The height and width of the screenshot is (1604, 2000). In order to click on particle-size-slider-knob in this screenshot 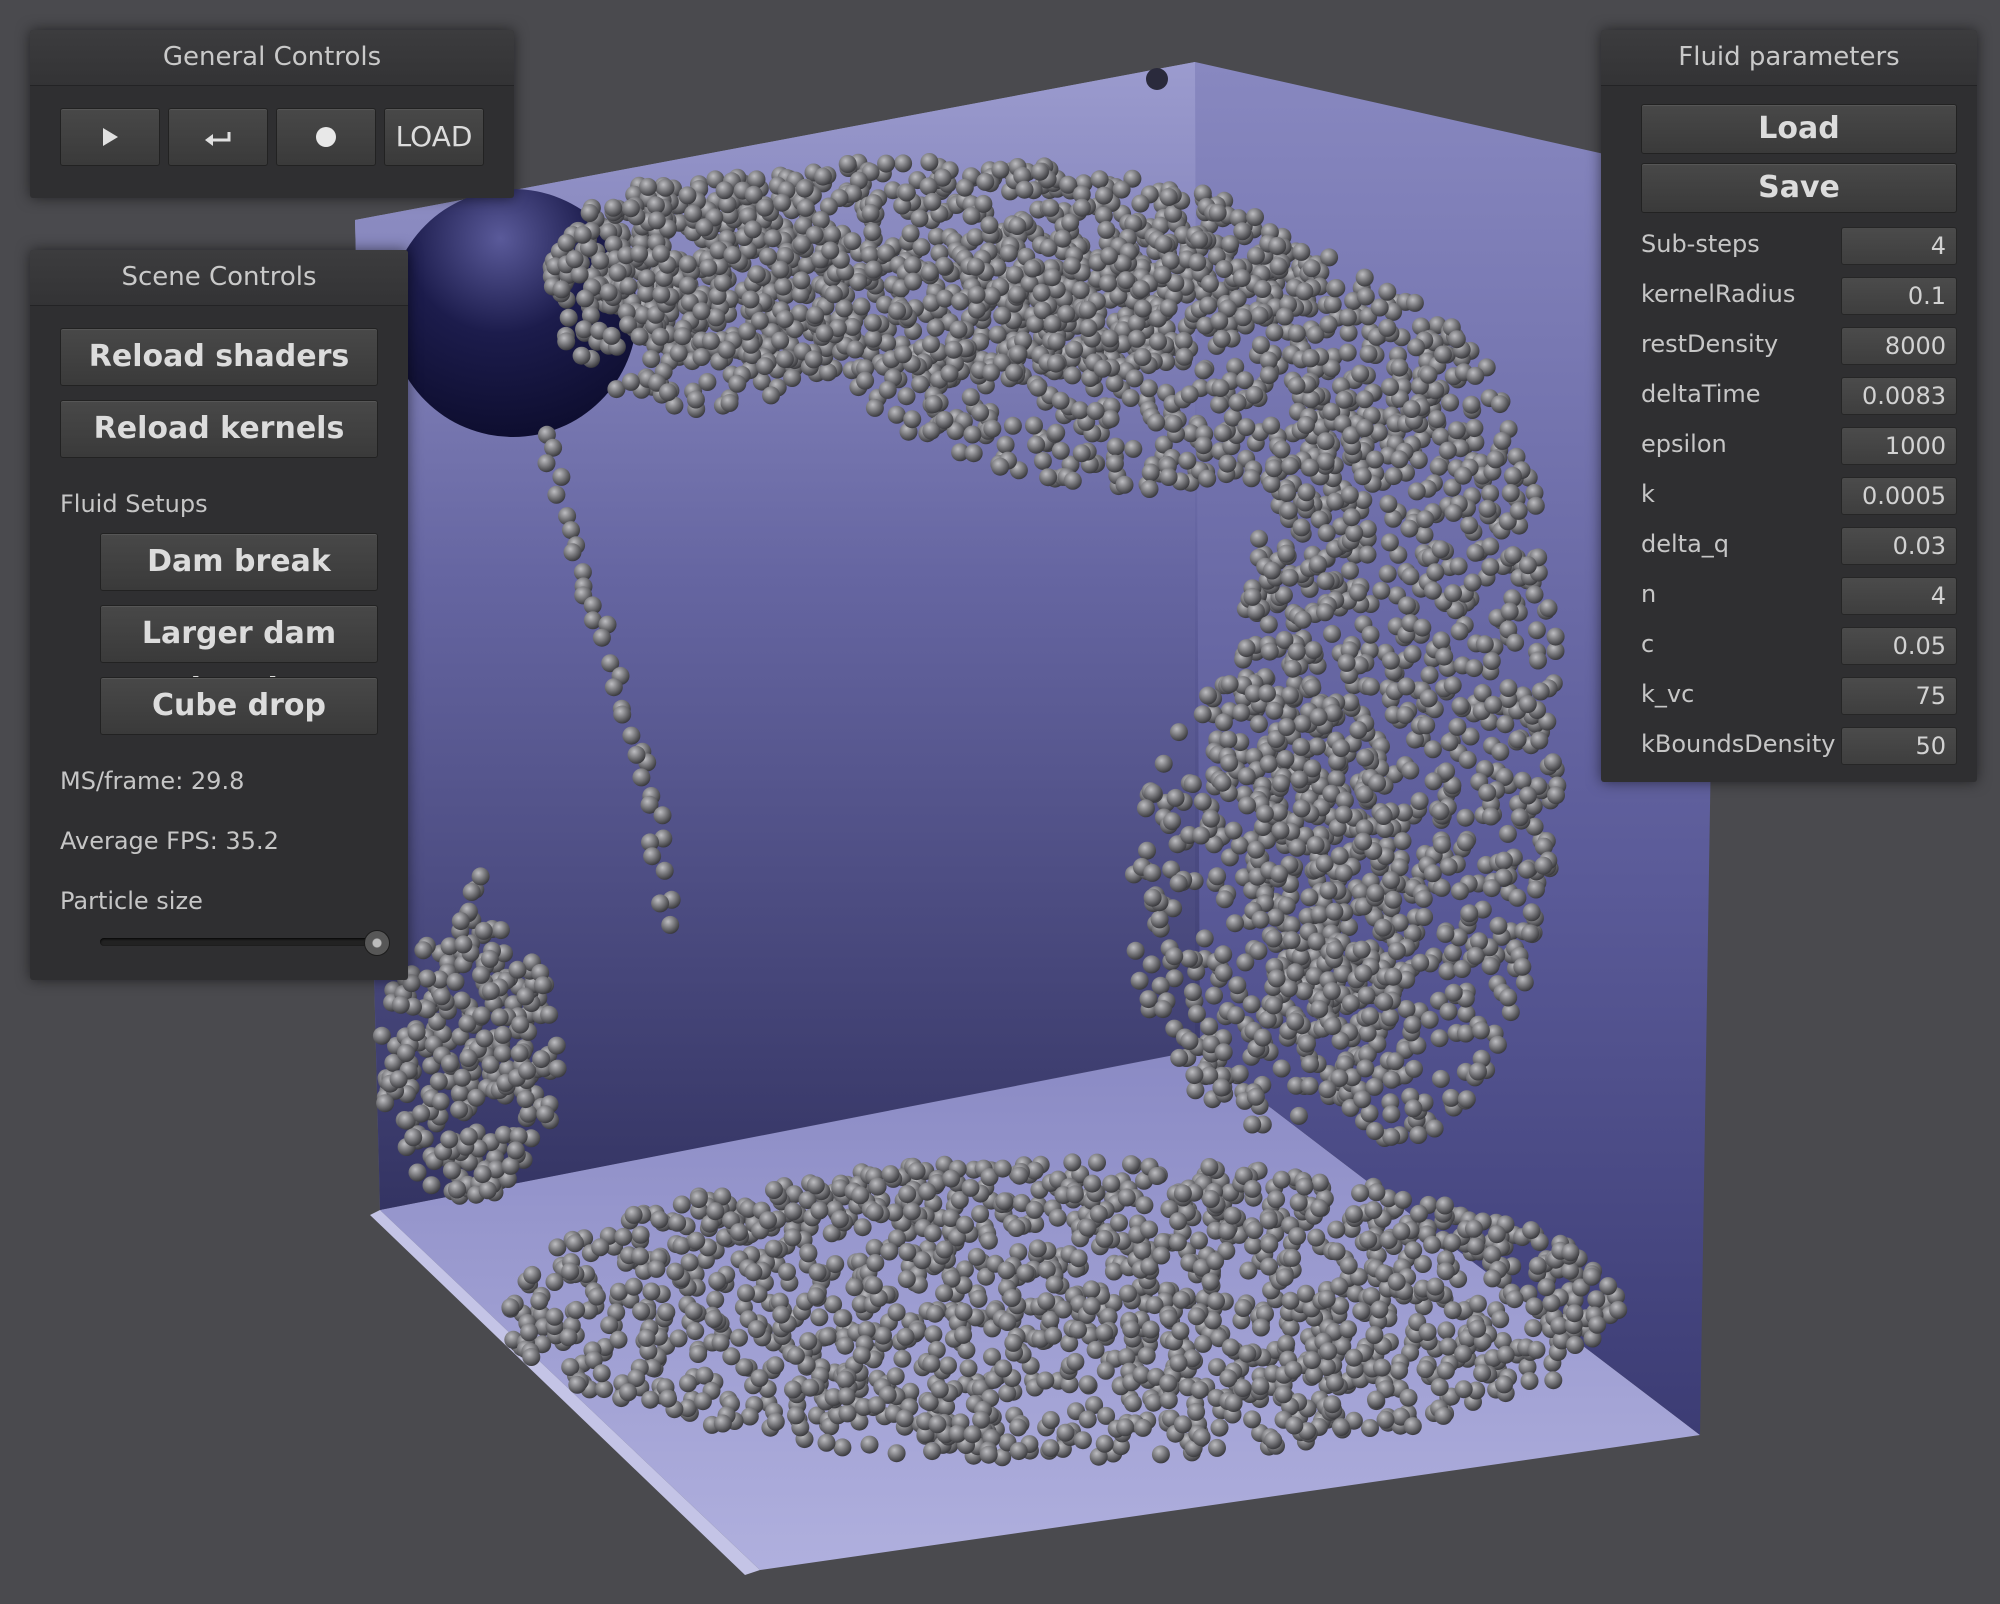, I will do `click(377, 943)`.